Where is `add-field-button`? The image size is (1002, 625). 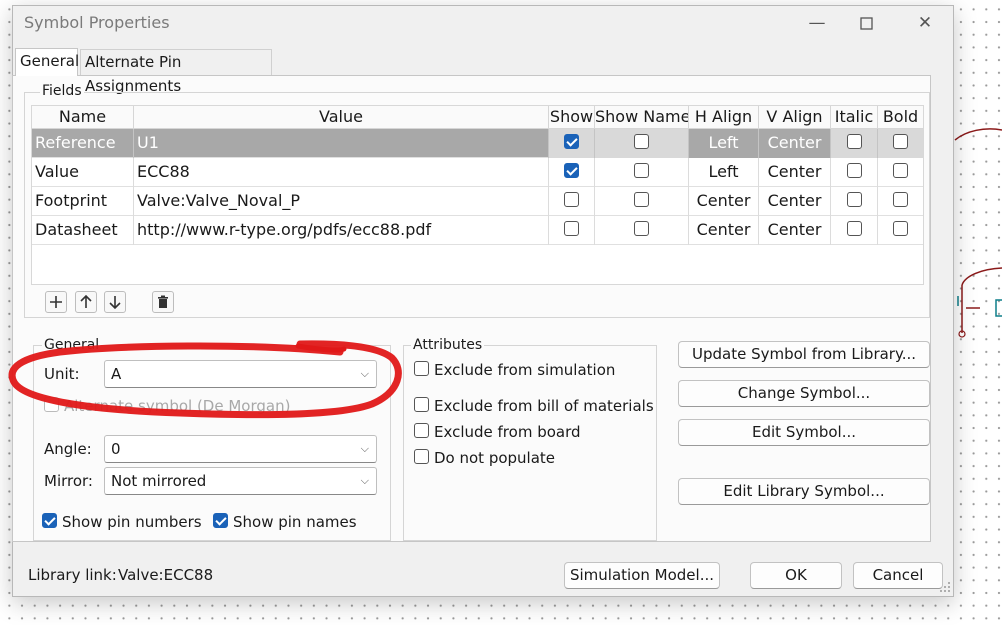
add-field-button is located at coordinates (56, 302).